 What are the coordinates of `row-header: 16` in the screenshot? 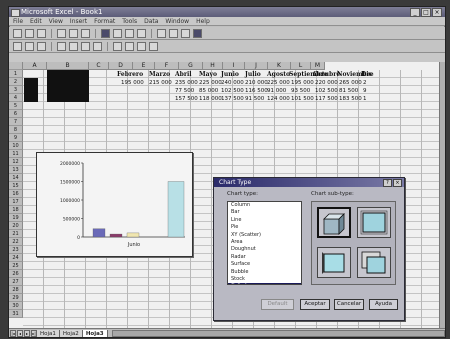 It's located at (16, 194).